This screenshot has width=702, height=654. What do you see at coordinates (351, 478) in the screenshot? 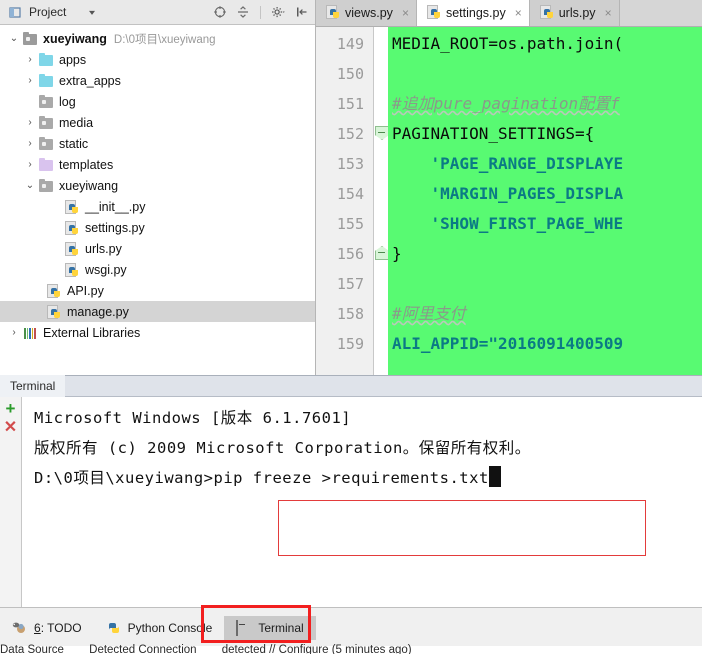
I see `terminal-command: pip freeze >requirements.txt` at bounding box center [351, 478].